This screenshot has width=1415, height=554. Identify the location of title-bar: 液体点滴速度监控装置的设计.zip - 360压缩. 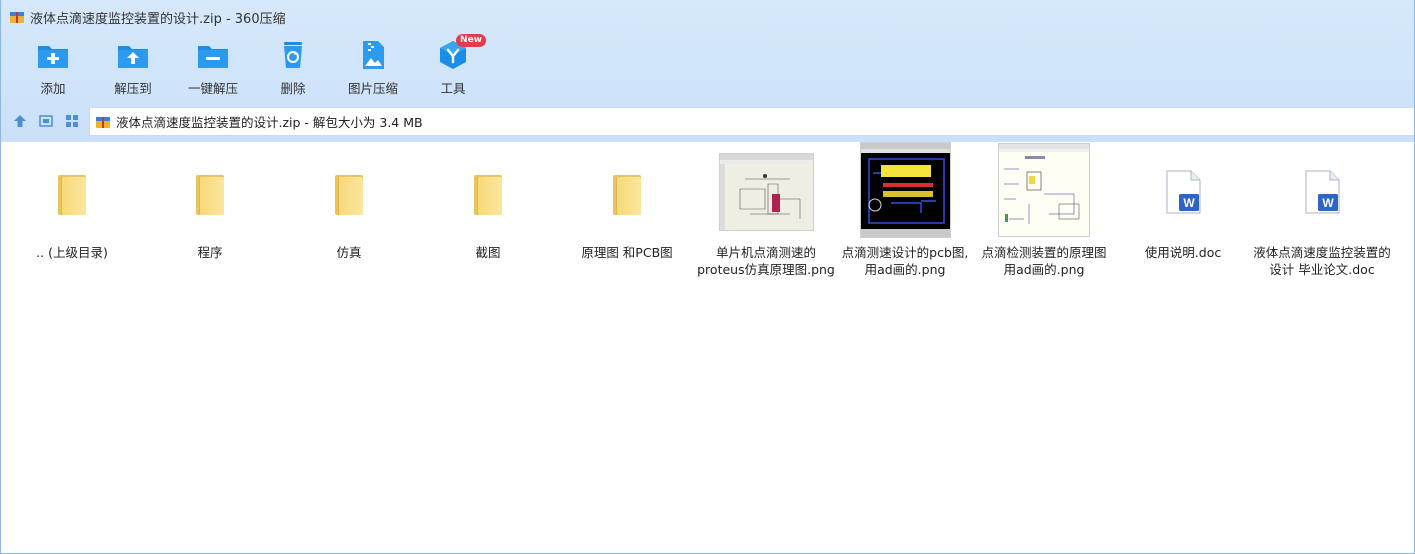
(707, 17).